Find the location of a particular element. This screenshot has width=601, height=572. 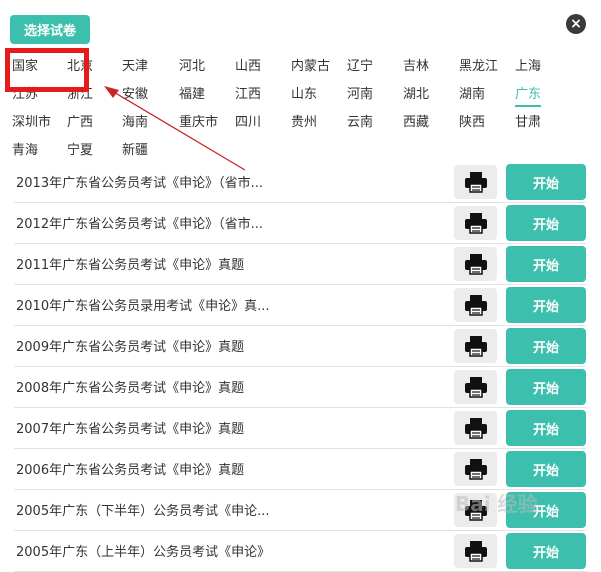

paper-row: 2005年广东（上半年）公务员考试《申论》 开始 is located at coordinates (300, 551).